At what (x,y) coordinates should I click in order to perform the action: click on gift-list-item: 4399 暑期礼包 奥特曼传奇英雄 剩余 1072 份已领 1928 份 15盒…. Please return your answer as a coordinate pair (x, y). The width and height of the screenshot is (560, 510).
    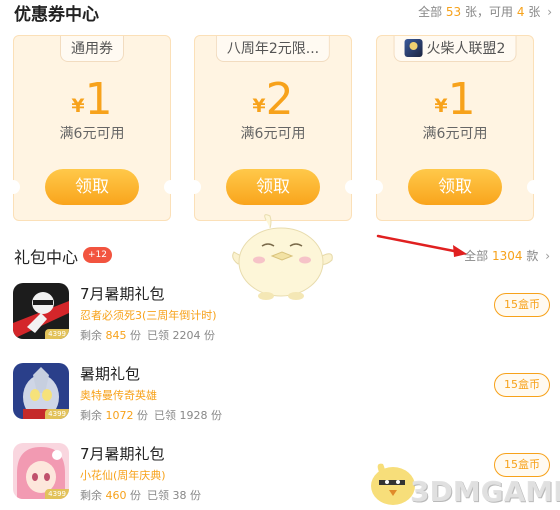
    Looking at the image, I should click on (280, 398).